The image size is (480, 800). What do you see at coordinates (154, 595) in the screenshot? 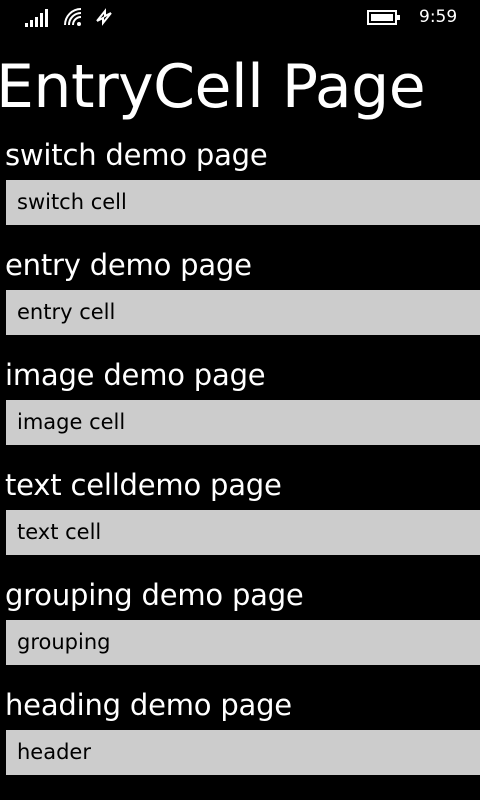
I see `section-heading: grouping demo page` at bounding box center [154, 595].